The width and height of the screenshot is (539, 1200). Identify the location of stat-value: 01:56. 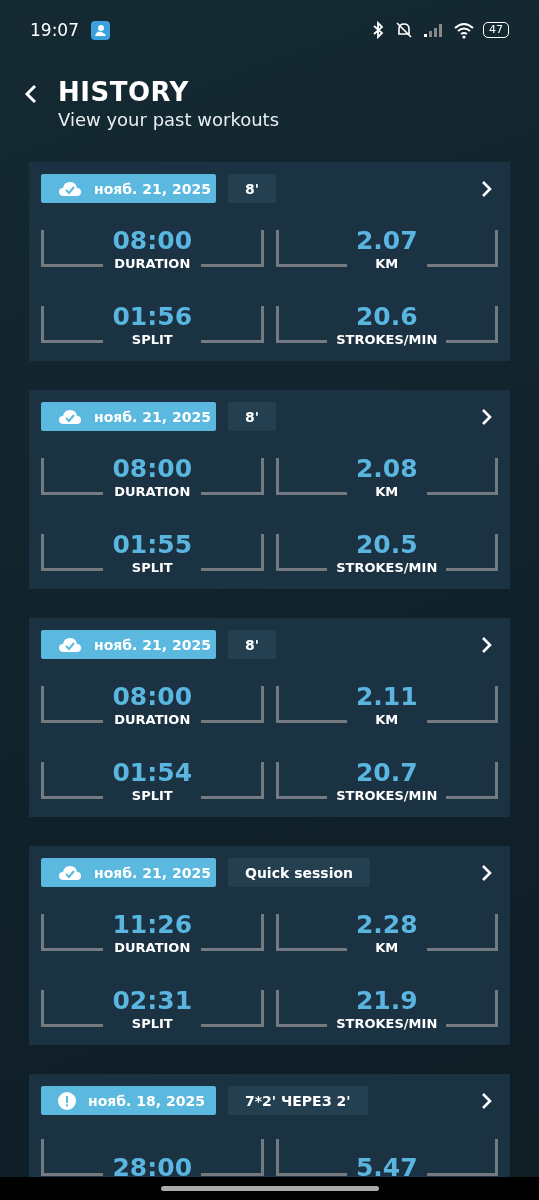
(152, 317).